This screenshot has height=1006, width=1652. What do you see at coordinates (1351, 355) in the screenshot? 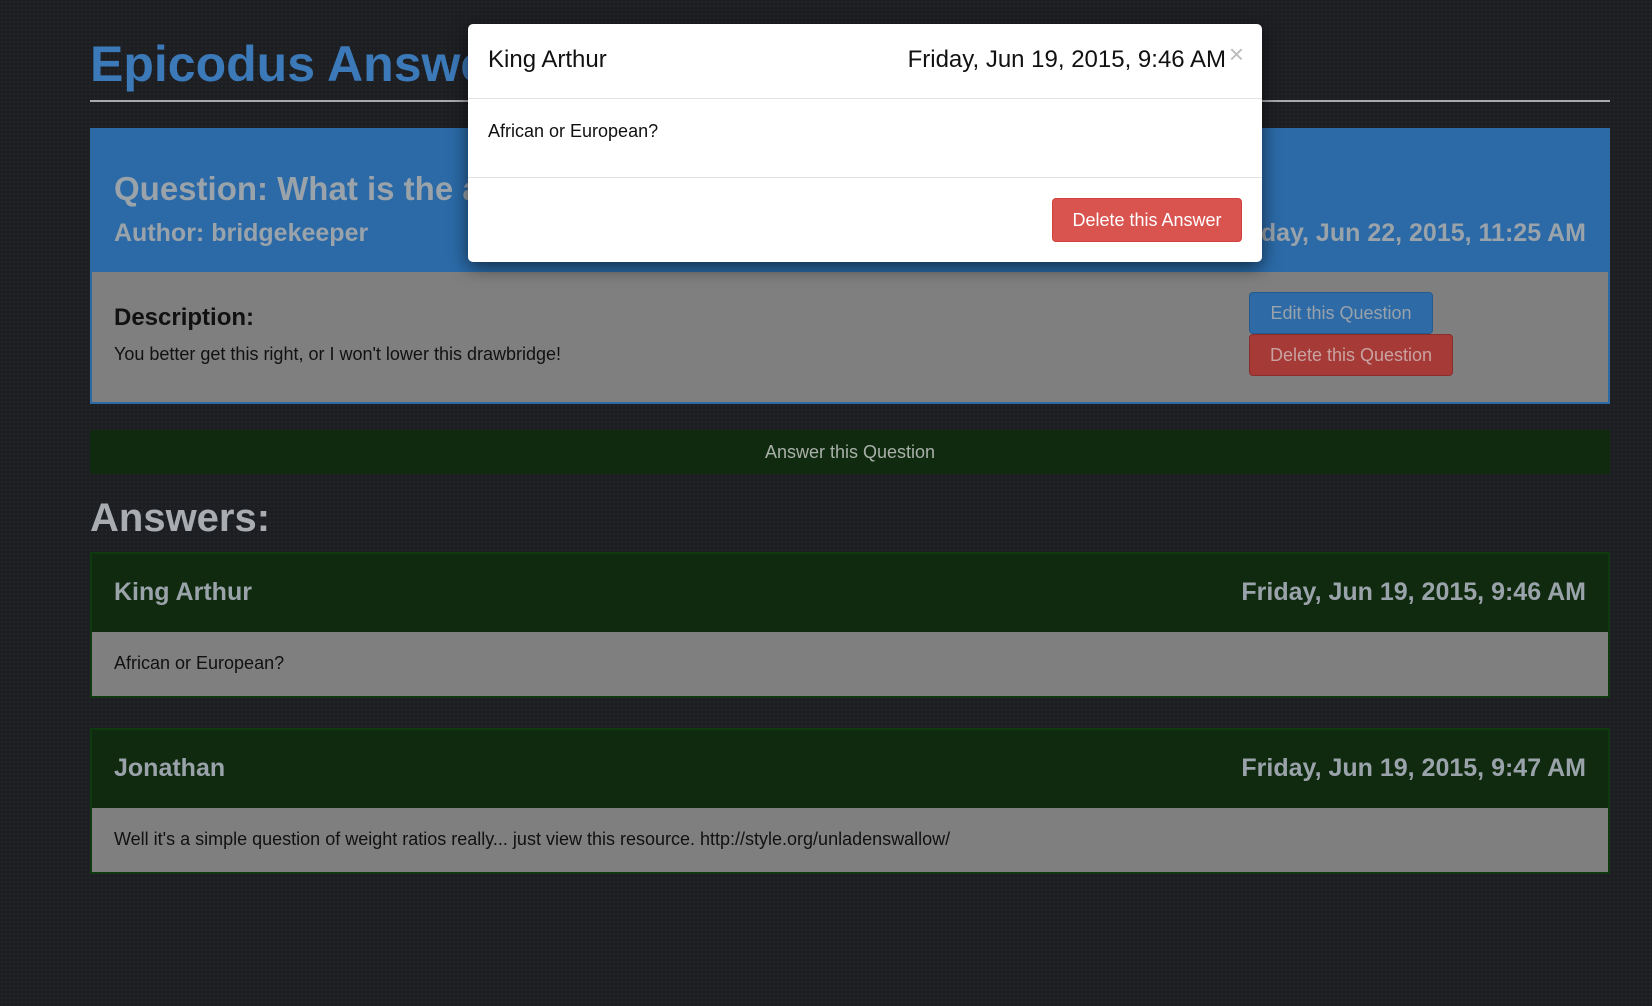
I see `delete-question-button: Delete this Question` at bounding box center [1351, 355].